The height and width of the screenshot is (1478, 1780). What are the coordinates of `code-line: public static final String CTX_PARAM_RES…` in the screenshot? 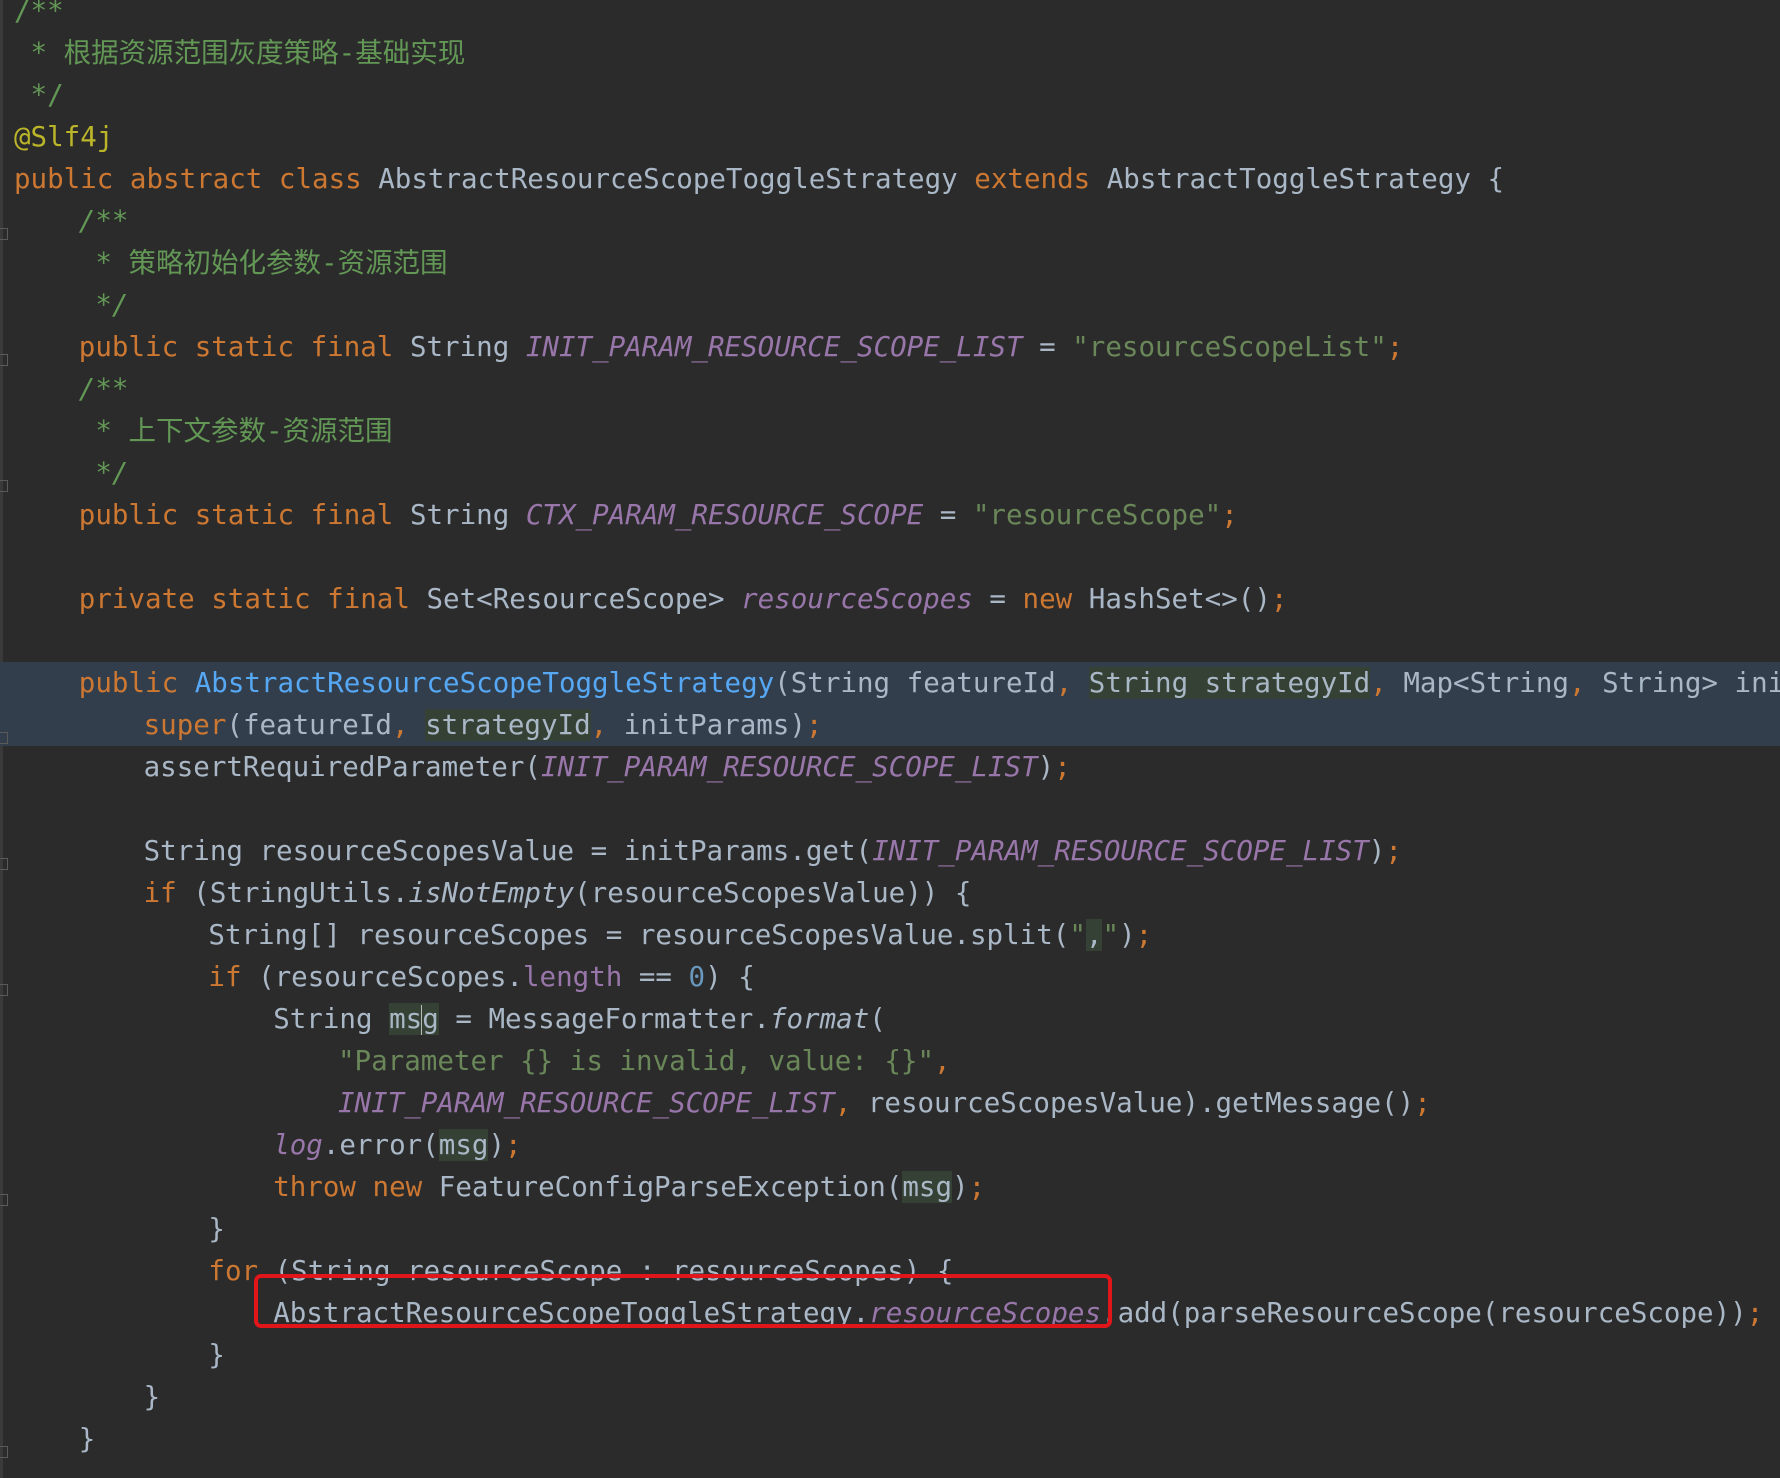 It's located at (890, 515).